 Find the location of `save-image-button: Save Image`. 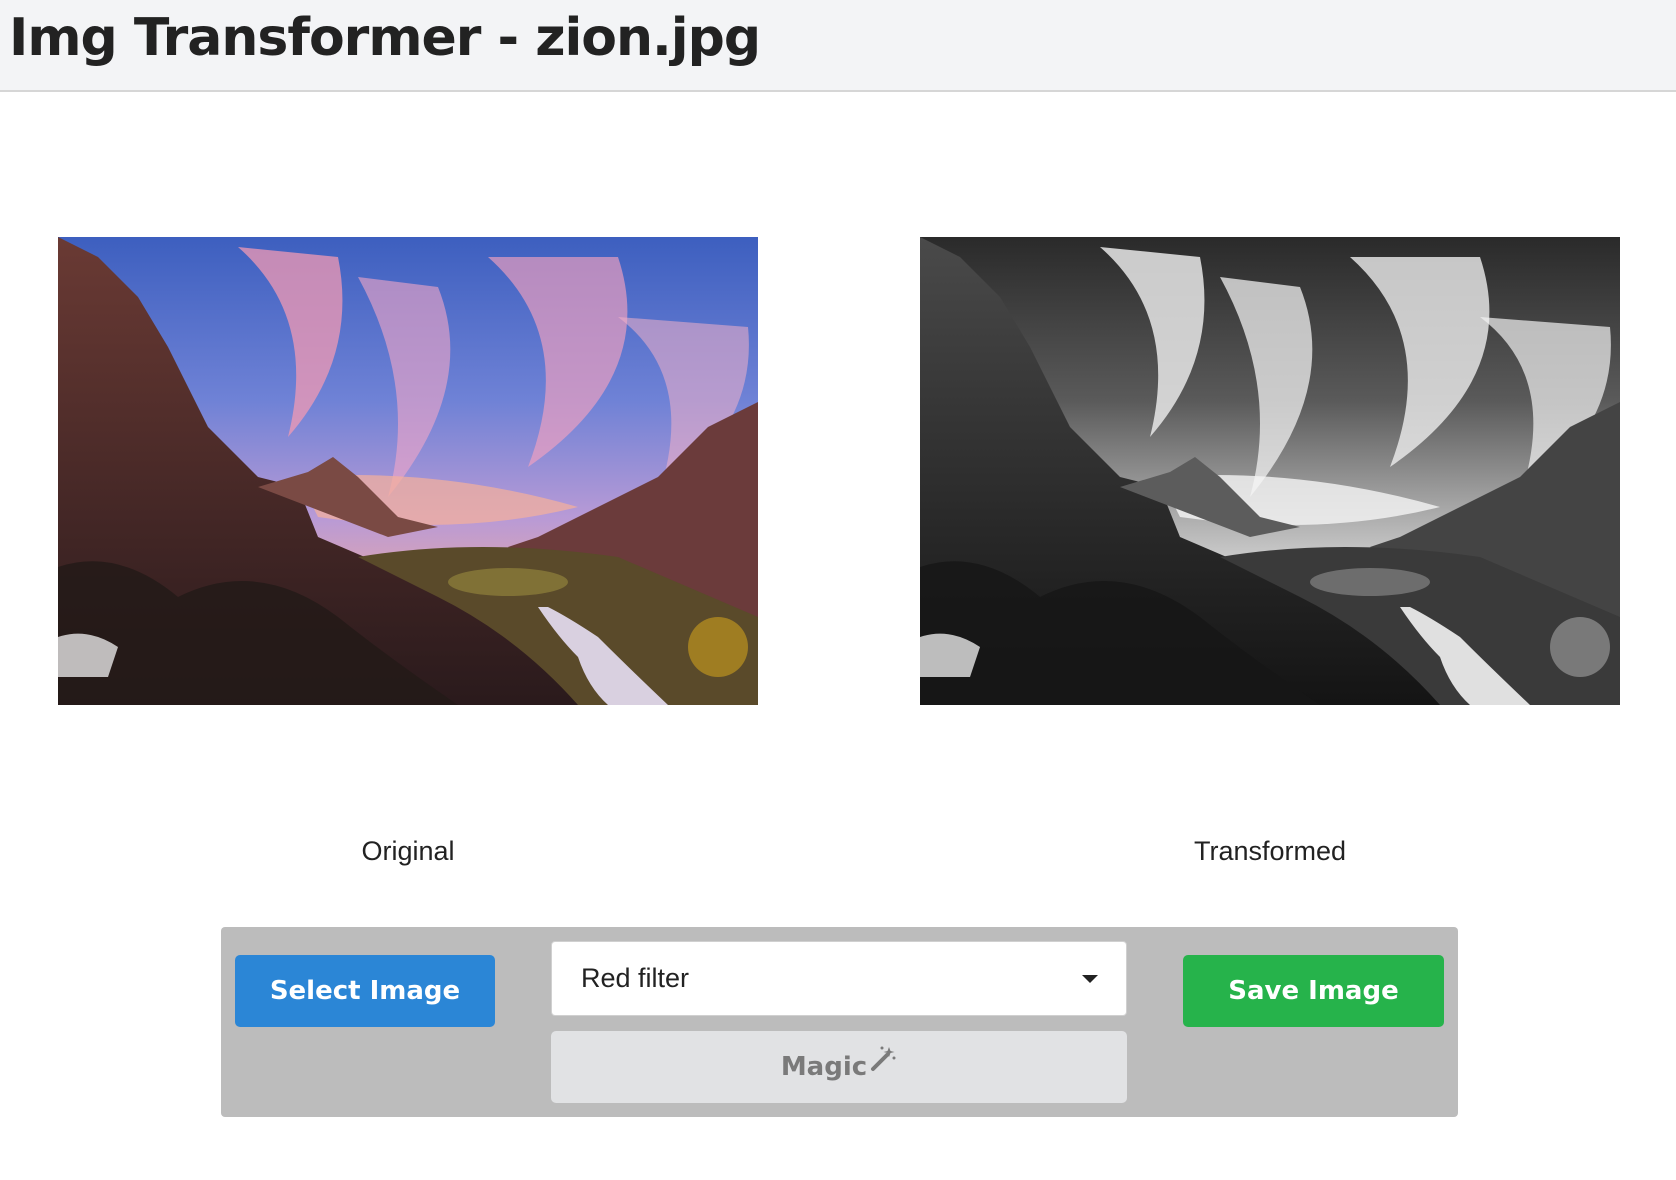

save-image-button: Save Image is located at coordinates (1313, 991).